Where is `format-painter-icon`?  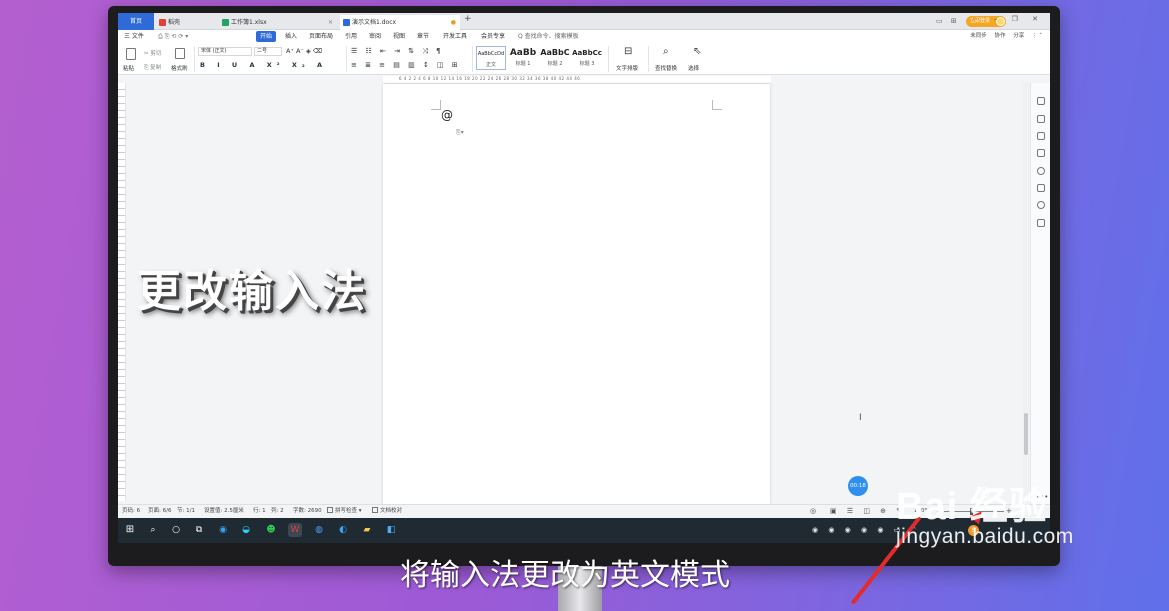 format-painter-icon is located at coordinates (180, 53).